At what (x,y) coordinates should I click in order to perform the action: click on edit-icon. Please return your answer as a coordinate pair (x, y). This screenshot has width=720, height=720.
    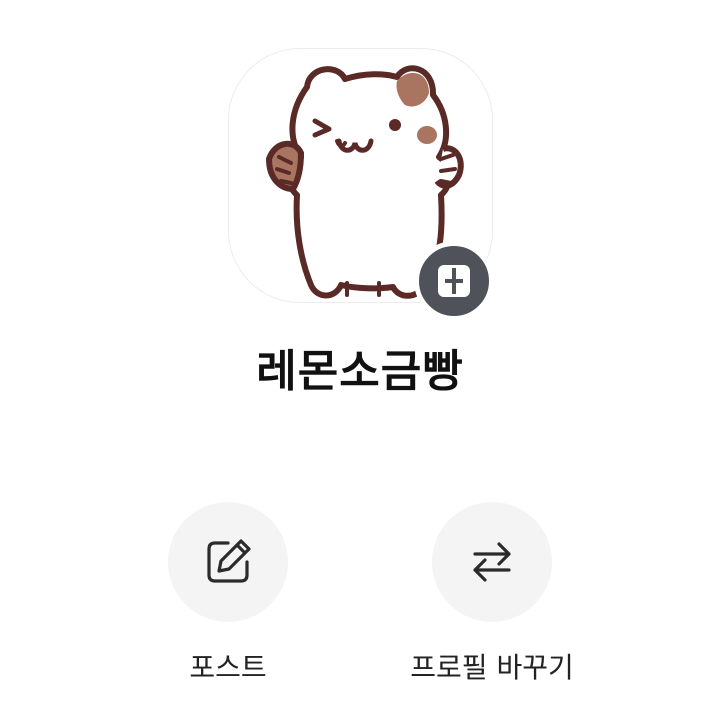
    Looking at the image, I should click on (229, 561).